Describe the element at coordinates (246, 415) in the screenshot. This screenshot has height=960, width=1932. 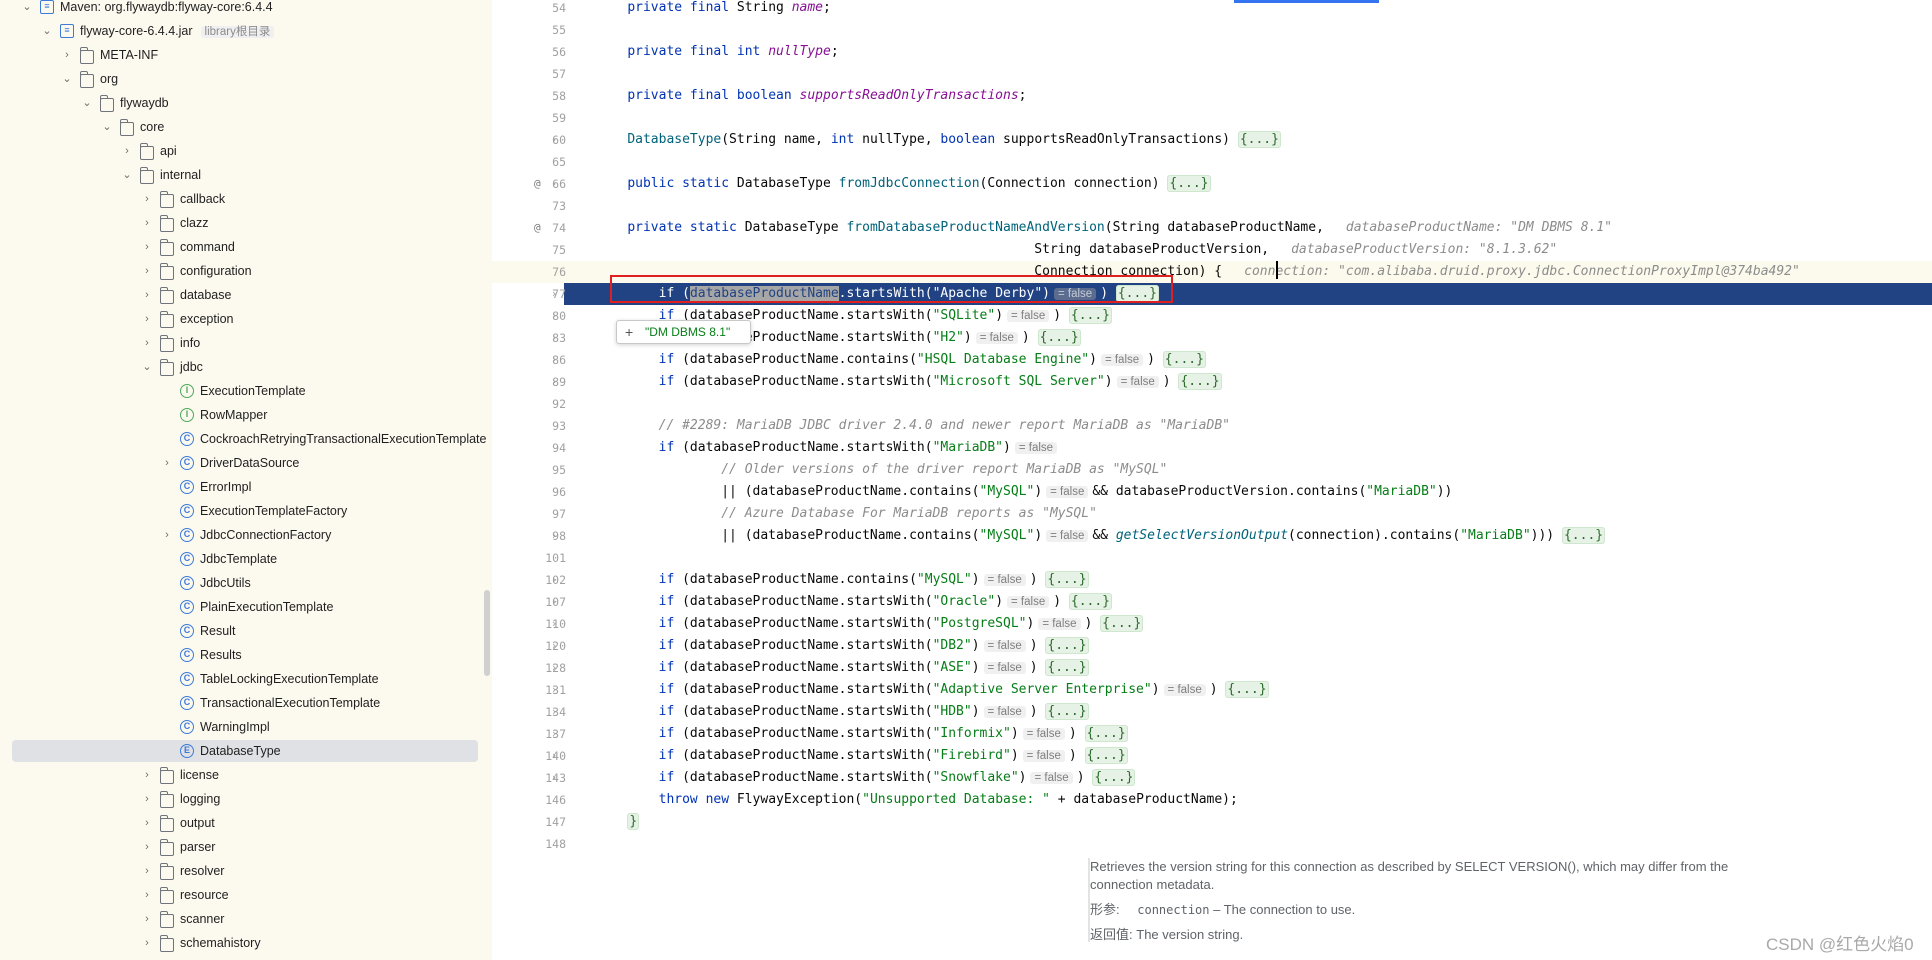
I see `tree-item: I RowMapper` at that location.